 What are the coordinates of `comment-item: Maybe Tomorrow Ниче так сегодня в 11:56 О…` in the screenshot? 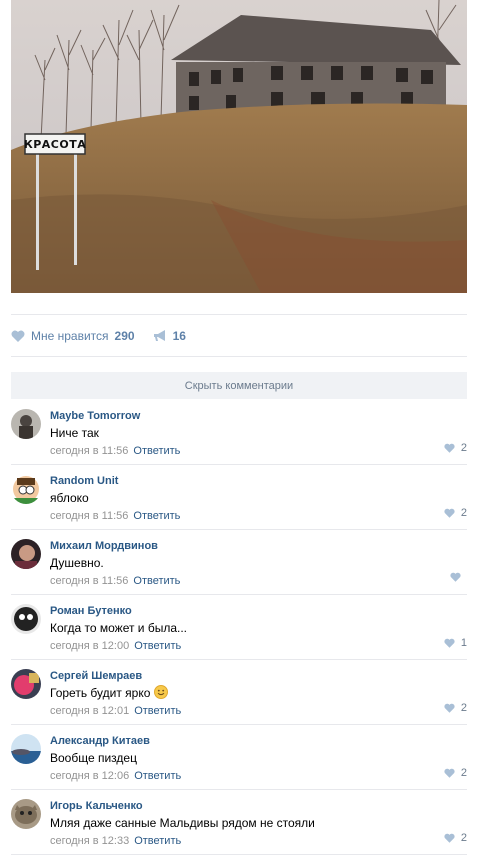 It's located at (239, 432).